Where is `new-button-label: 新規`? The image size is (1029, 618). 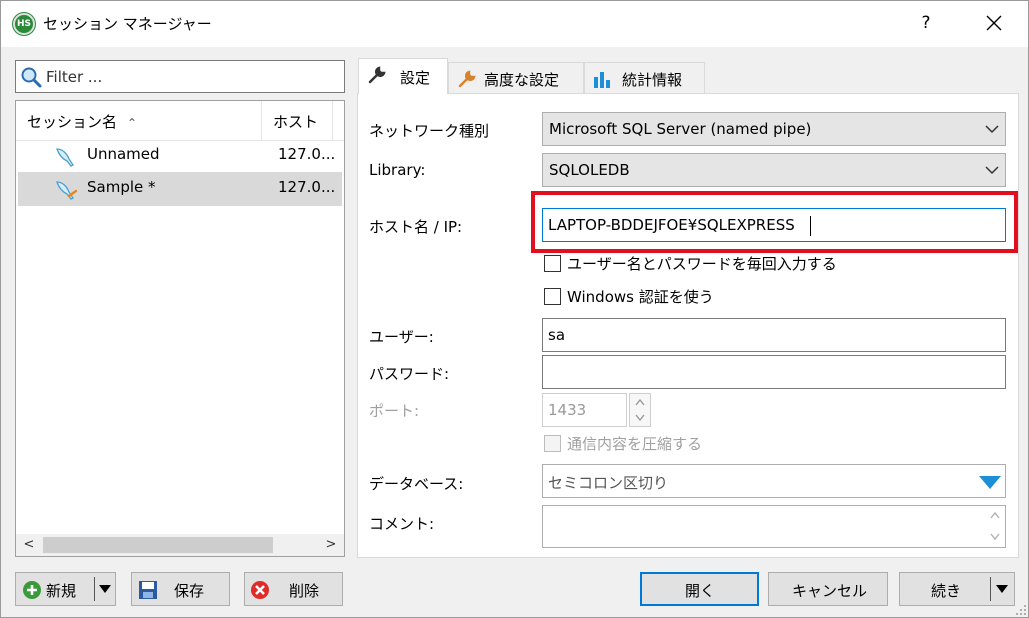
new-button-label: 新規 is located at coordinates (61, 591).